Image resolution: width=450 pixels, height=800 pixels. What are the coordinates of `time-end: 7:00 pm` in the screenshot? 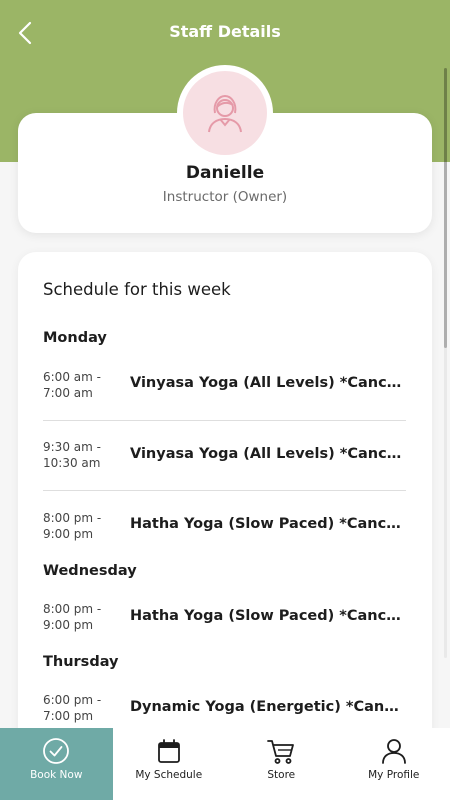 It's located at (68, 716).